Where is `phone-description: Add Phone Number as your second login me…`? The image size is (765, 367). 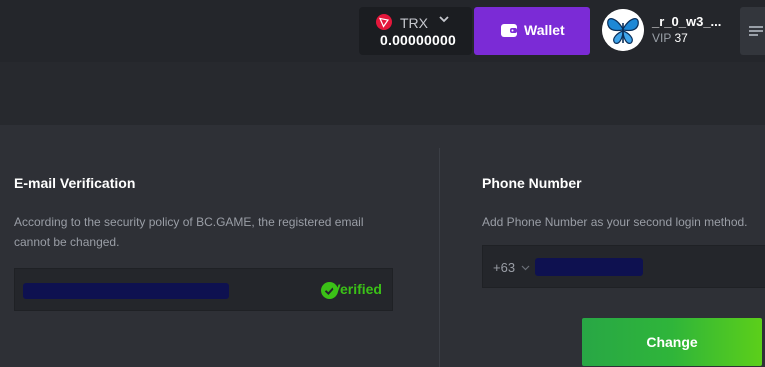 phone-description: Add Phone Number as your second login me… is located at coordinates (615, 222).